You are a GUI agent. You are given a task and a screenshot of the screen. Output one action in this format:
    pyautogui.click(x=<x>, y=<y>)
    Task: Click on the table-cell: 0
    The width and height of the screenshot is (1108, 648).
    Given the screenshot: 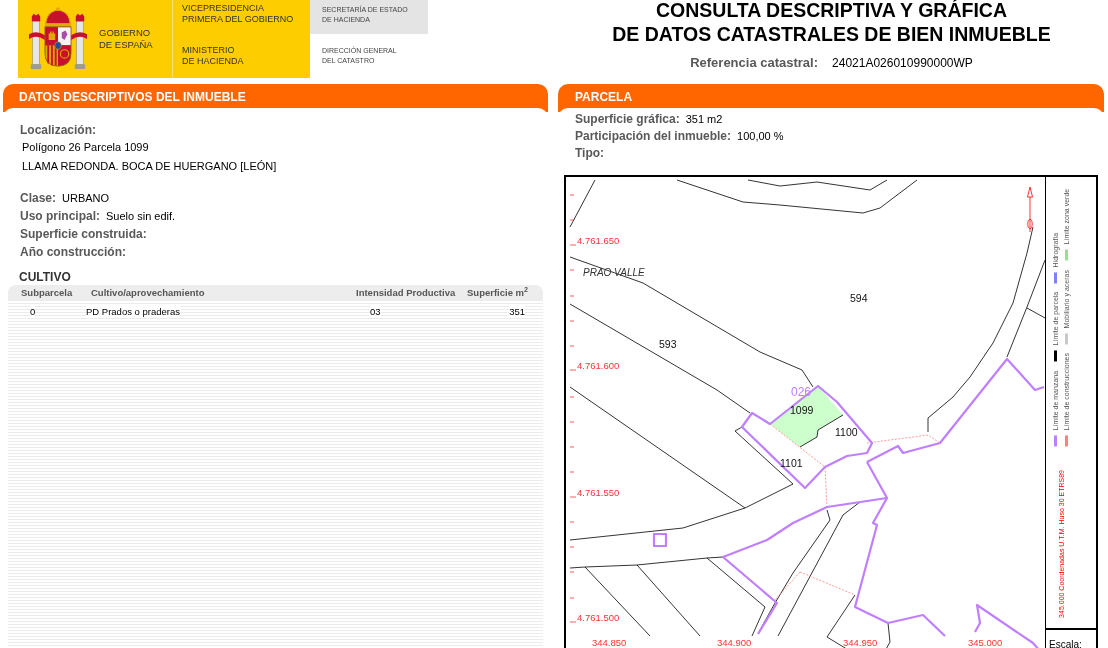 What is the action you would take?
    pyautogui.click(x=33, y=312)
    